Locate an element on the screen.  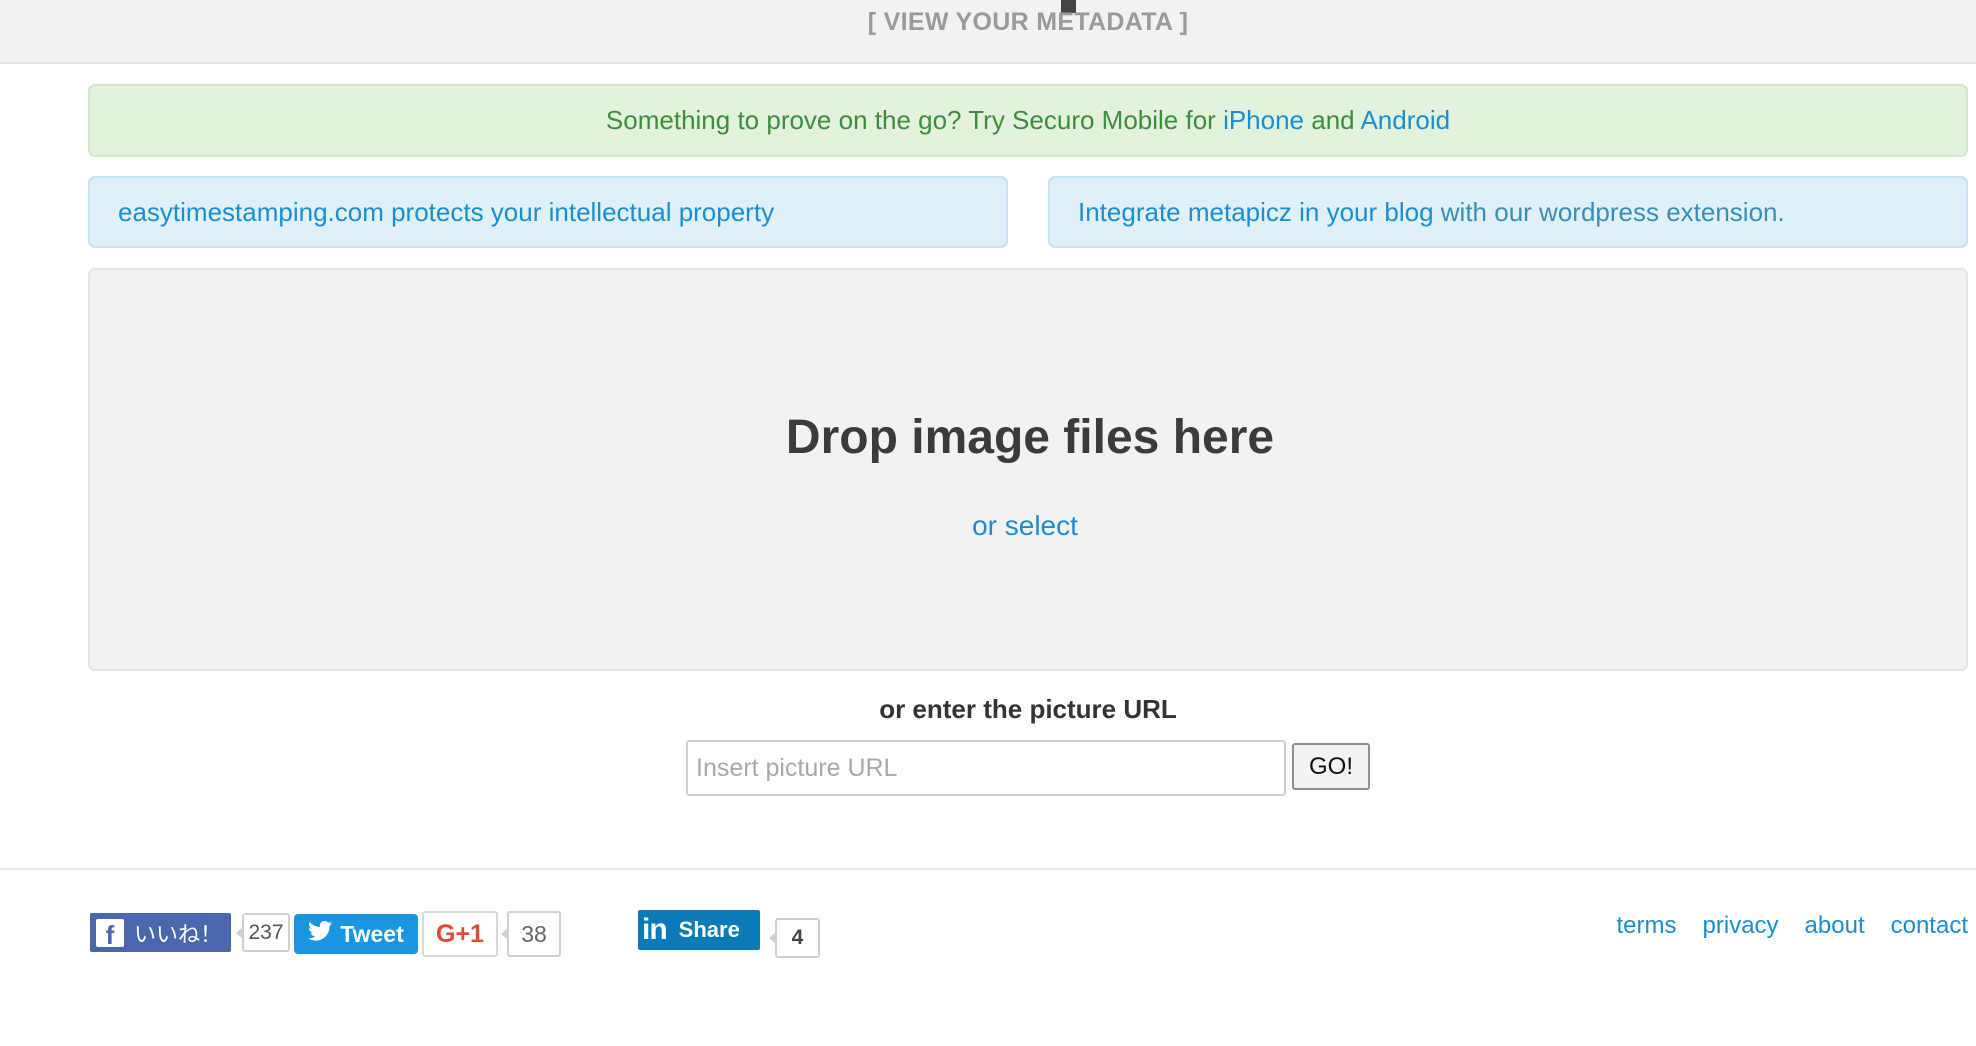
privacy-link: privacy is located at coordinates (1741, 926).